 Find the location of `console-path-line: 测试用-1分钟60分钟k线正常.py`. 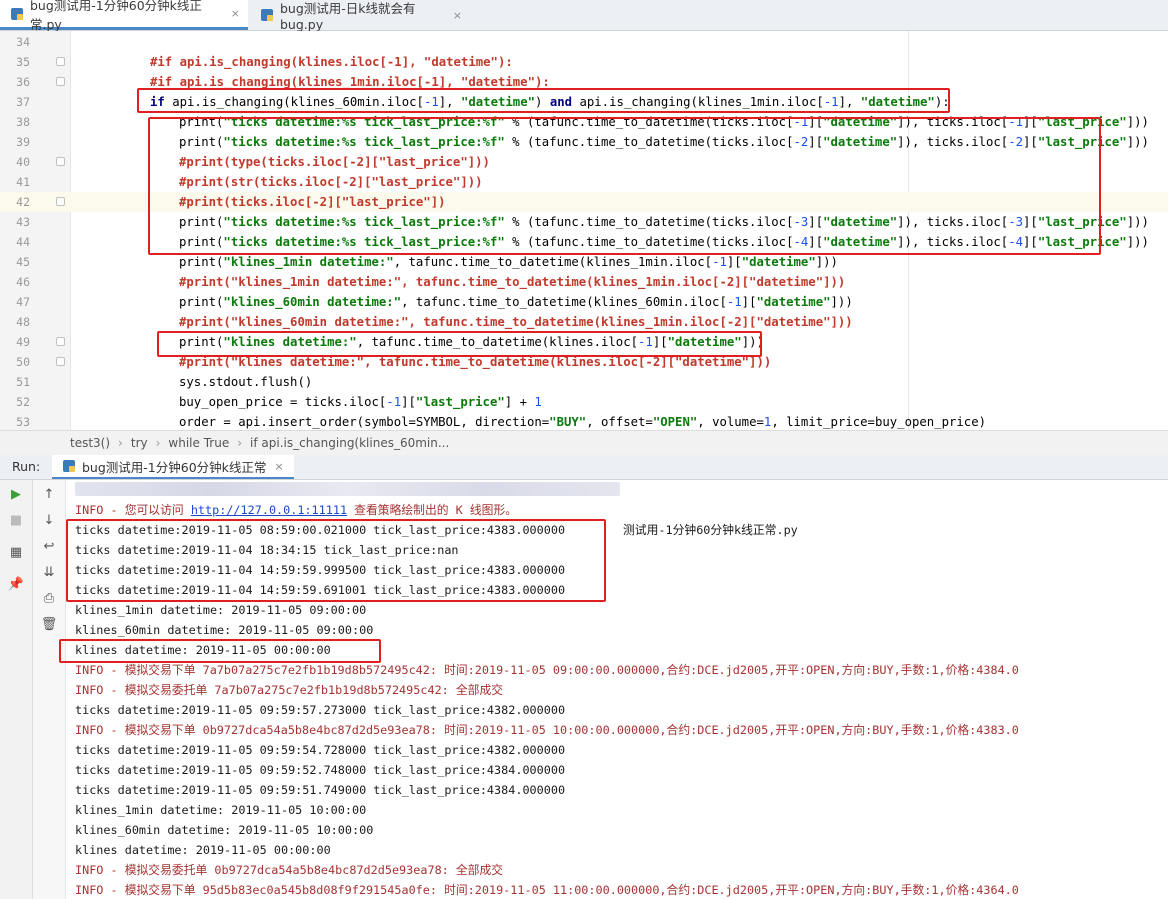

console-path-line: 测试用-1分钟60分钟k线正常.py is located at coordinates (620, 508).